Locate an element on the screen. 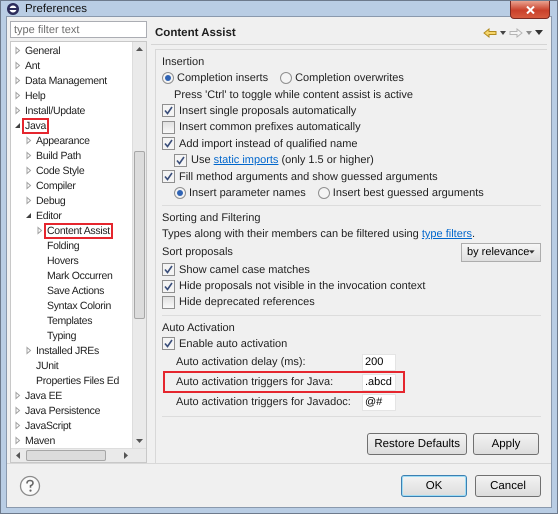  tree-item: Java is located at coordinates (35, 126).